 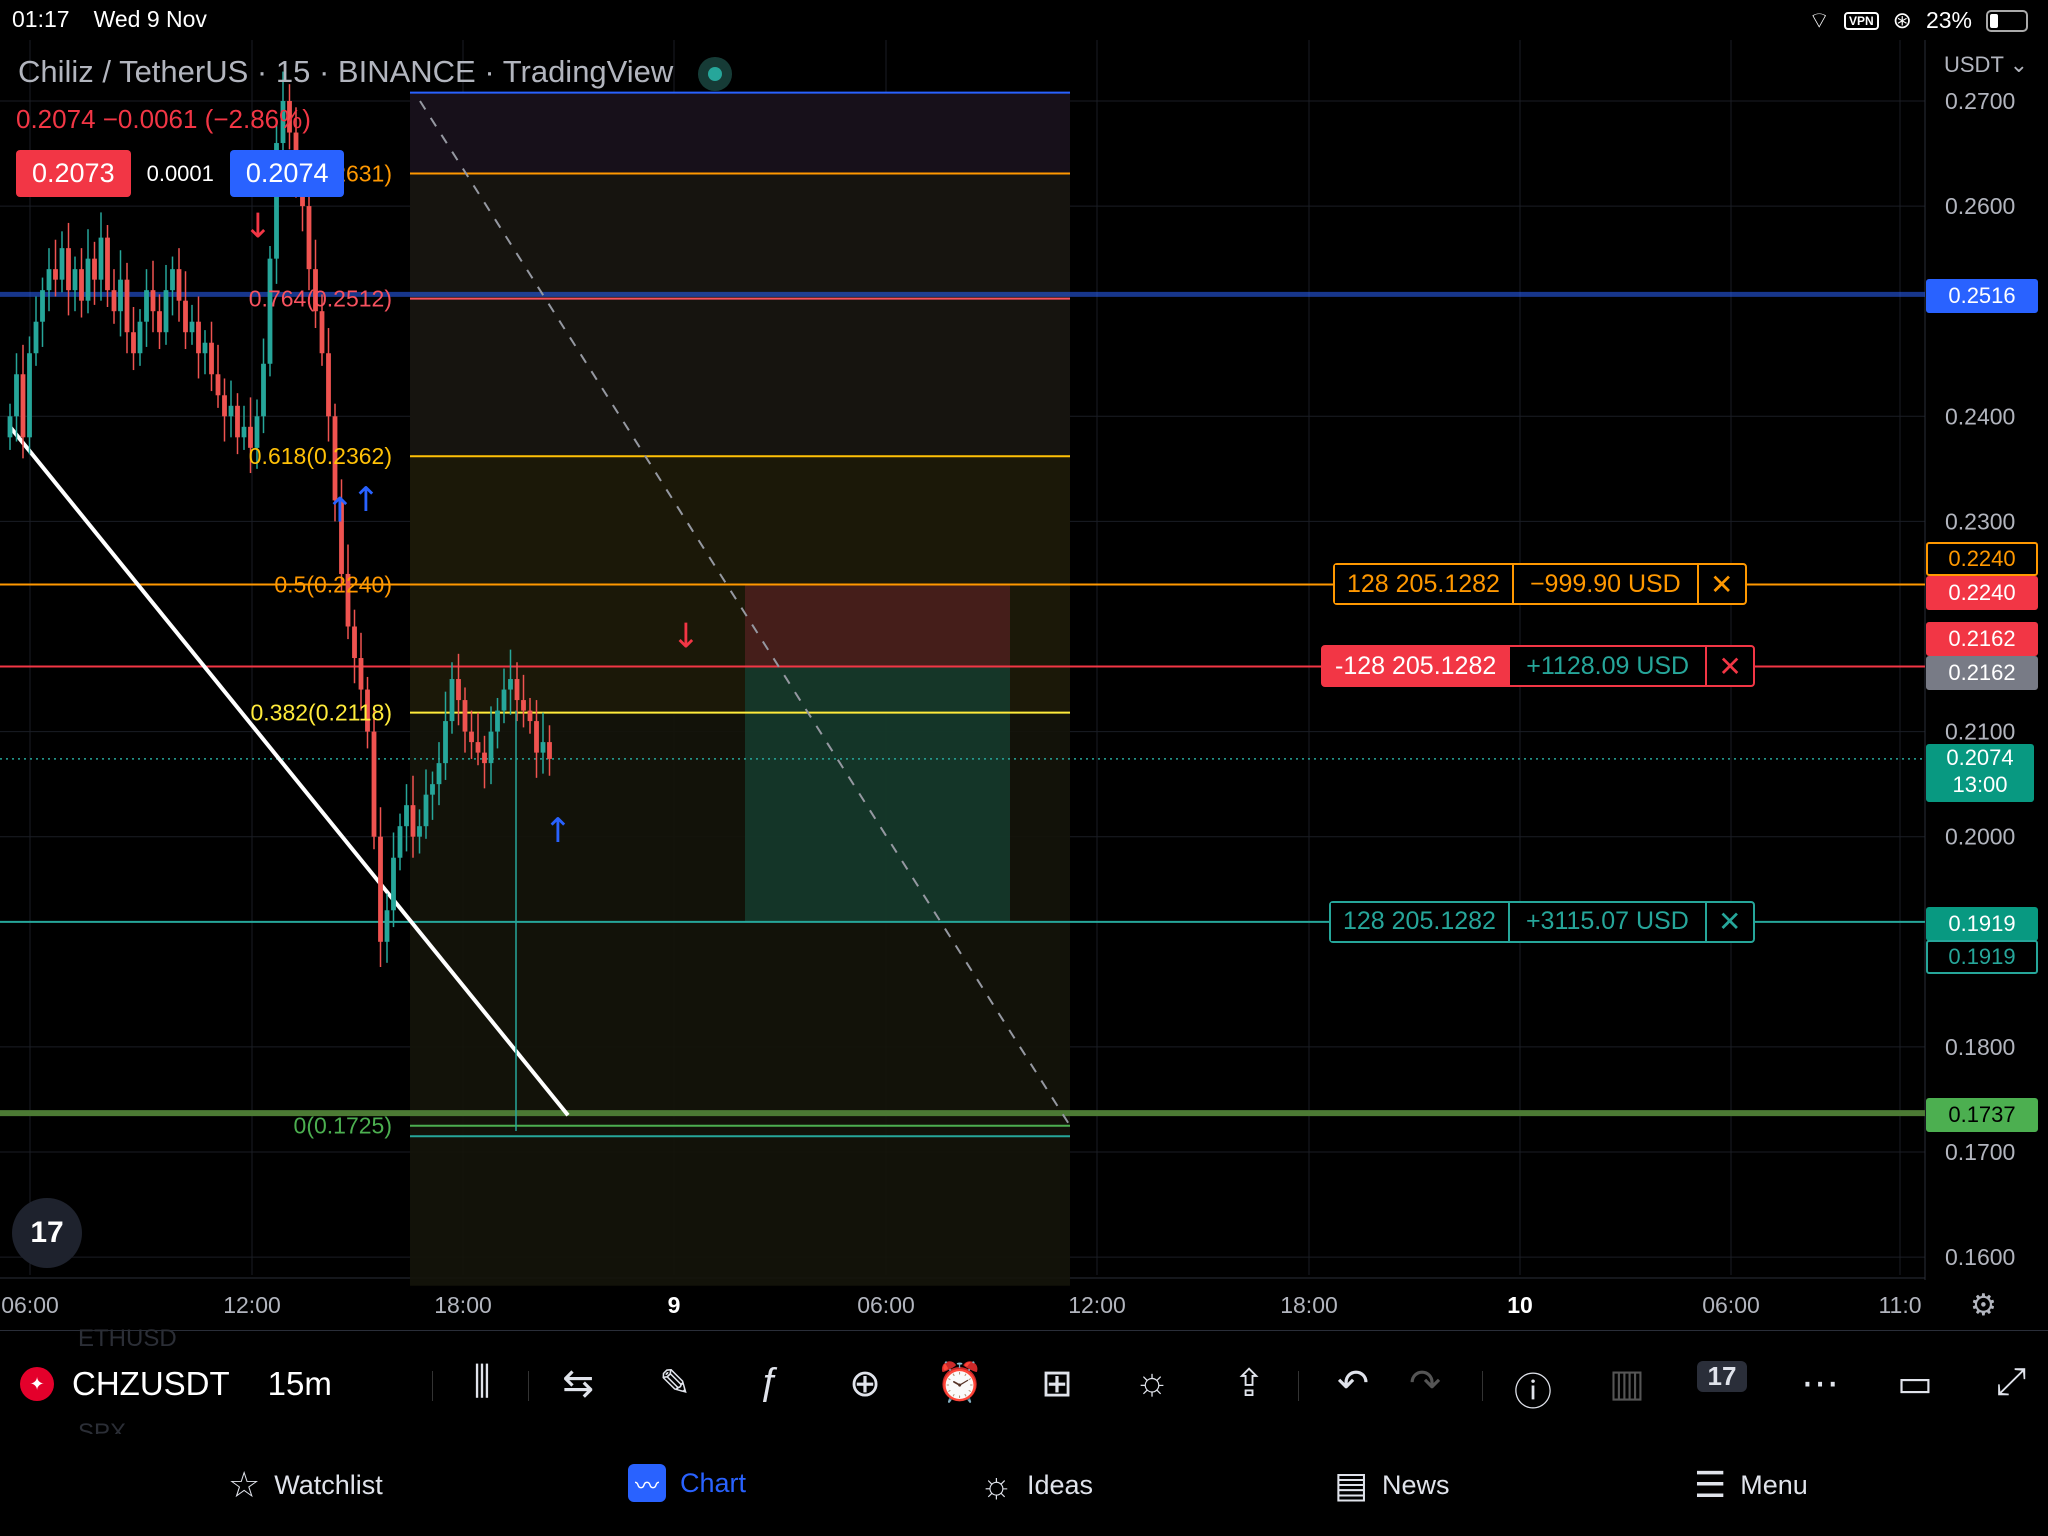 I want to click on position-line-stop: 128 205.1282 −999.90 USD ✕, so click(x=1540, y=584).